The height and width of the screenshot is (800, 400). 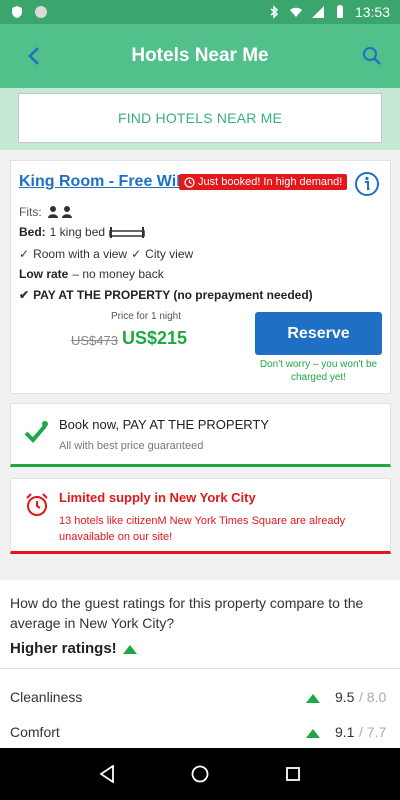 I want to click on nav-back-button, so click(x=107, y=774).